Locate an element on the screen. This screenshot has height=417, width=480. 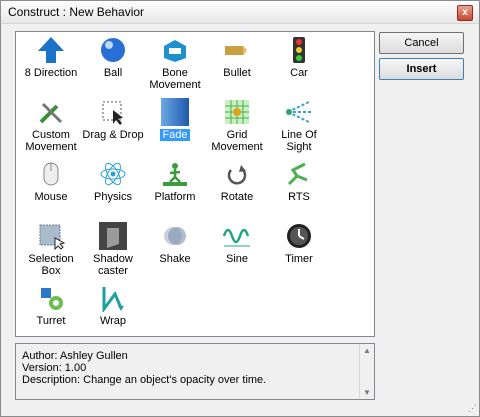
behavior-item-drag-drop: Drag & Drop is located at coordinates (113, 119).